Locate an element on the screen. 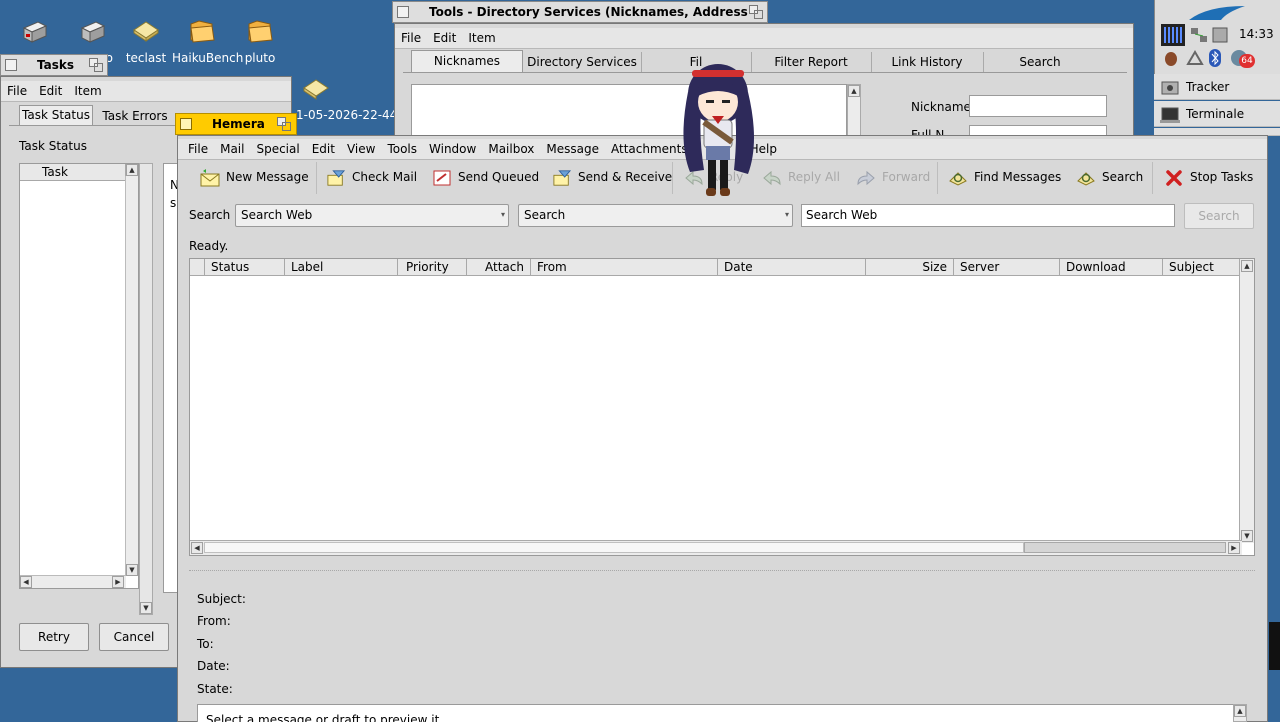 This screenshot has height=722, width=1280. cpu-monitor-icon is located at coordinates (1173, 35).